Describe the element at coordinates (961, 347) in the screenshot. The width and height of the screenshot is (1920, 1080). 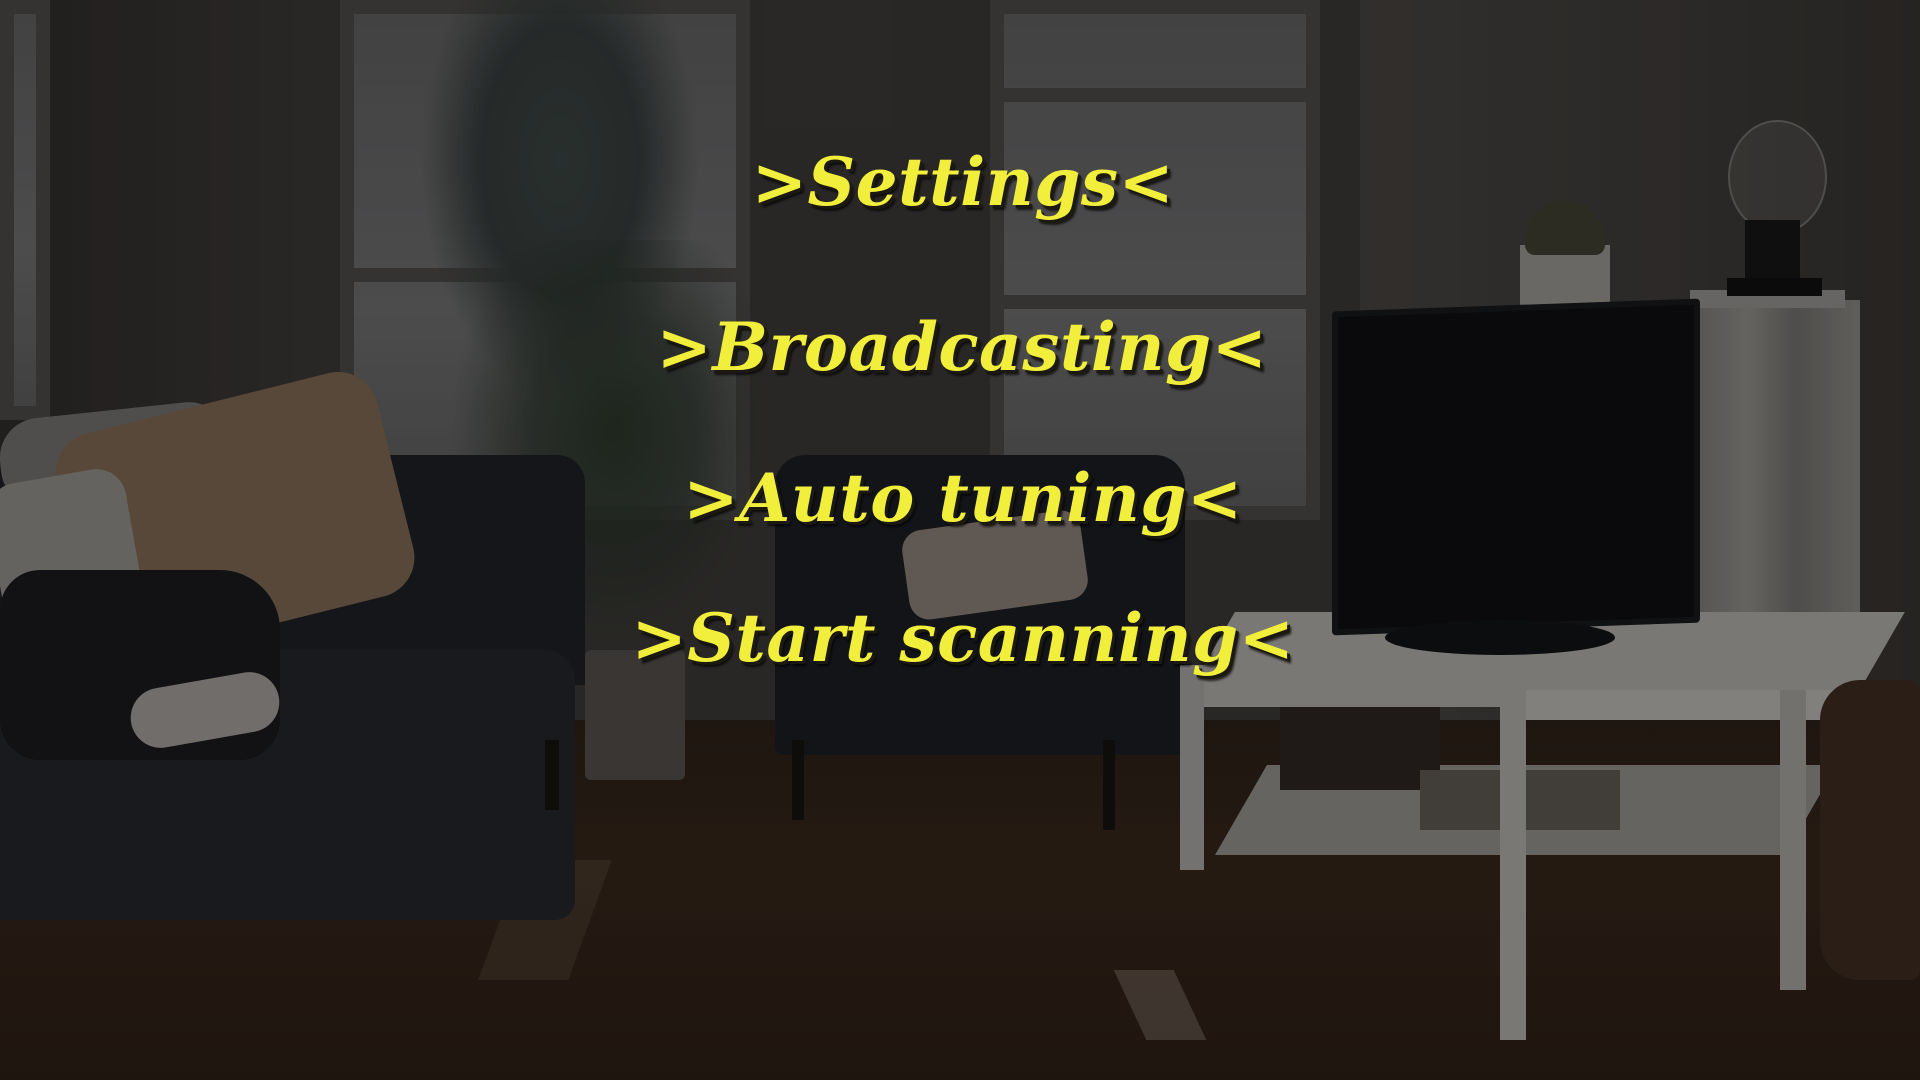
I see `menu-item-broadcasting: >Broadcasting<` at that location.